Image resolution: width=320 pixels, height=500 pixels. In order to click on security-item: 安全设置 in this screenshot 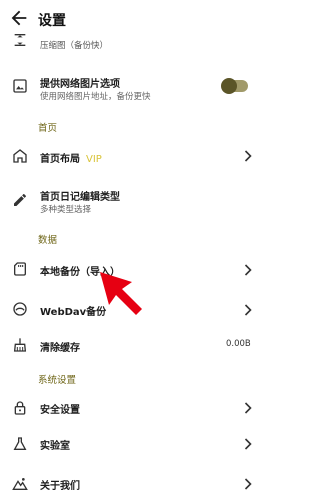, I will do `click(133, 408)`.